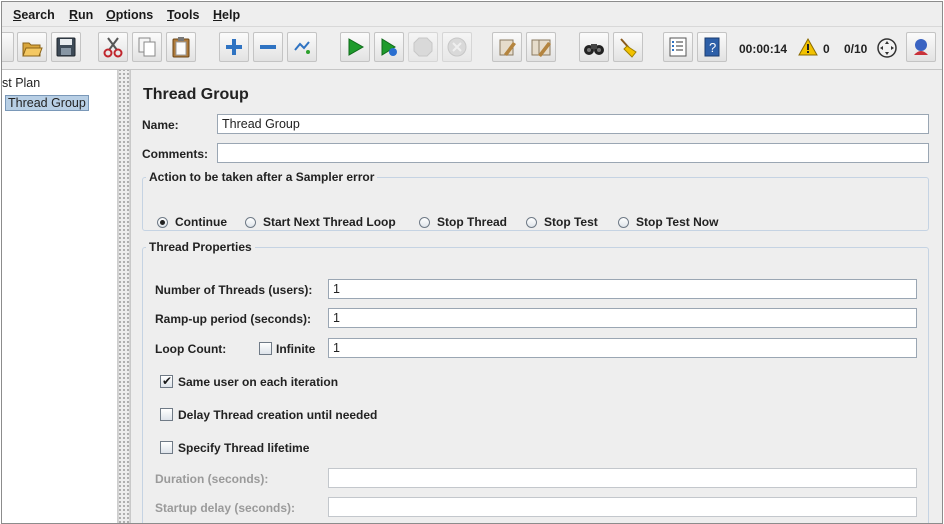 The width and height of the screenshot is (944, 524). I want to click on delay-thread-label: Delay Thread creation until needed, so click(277, 415).